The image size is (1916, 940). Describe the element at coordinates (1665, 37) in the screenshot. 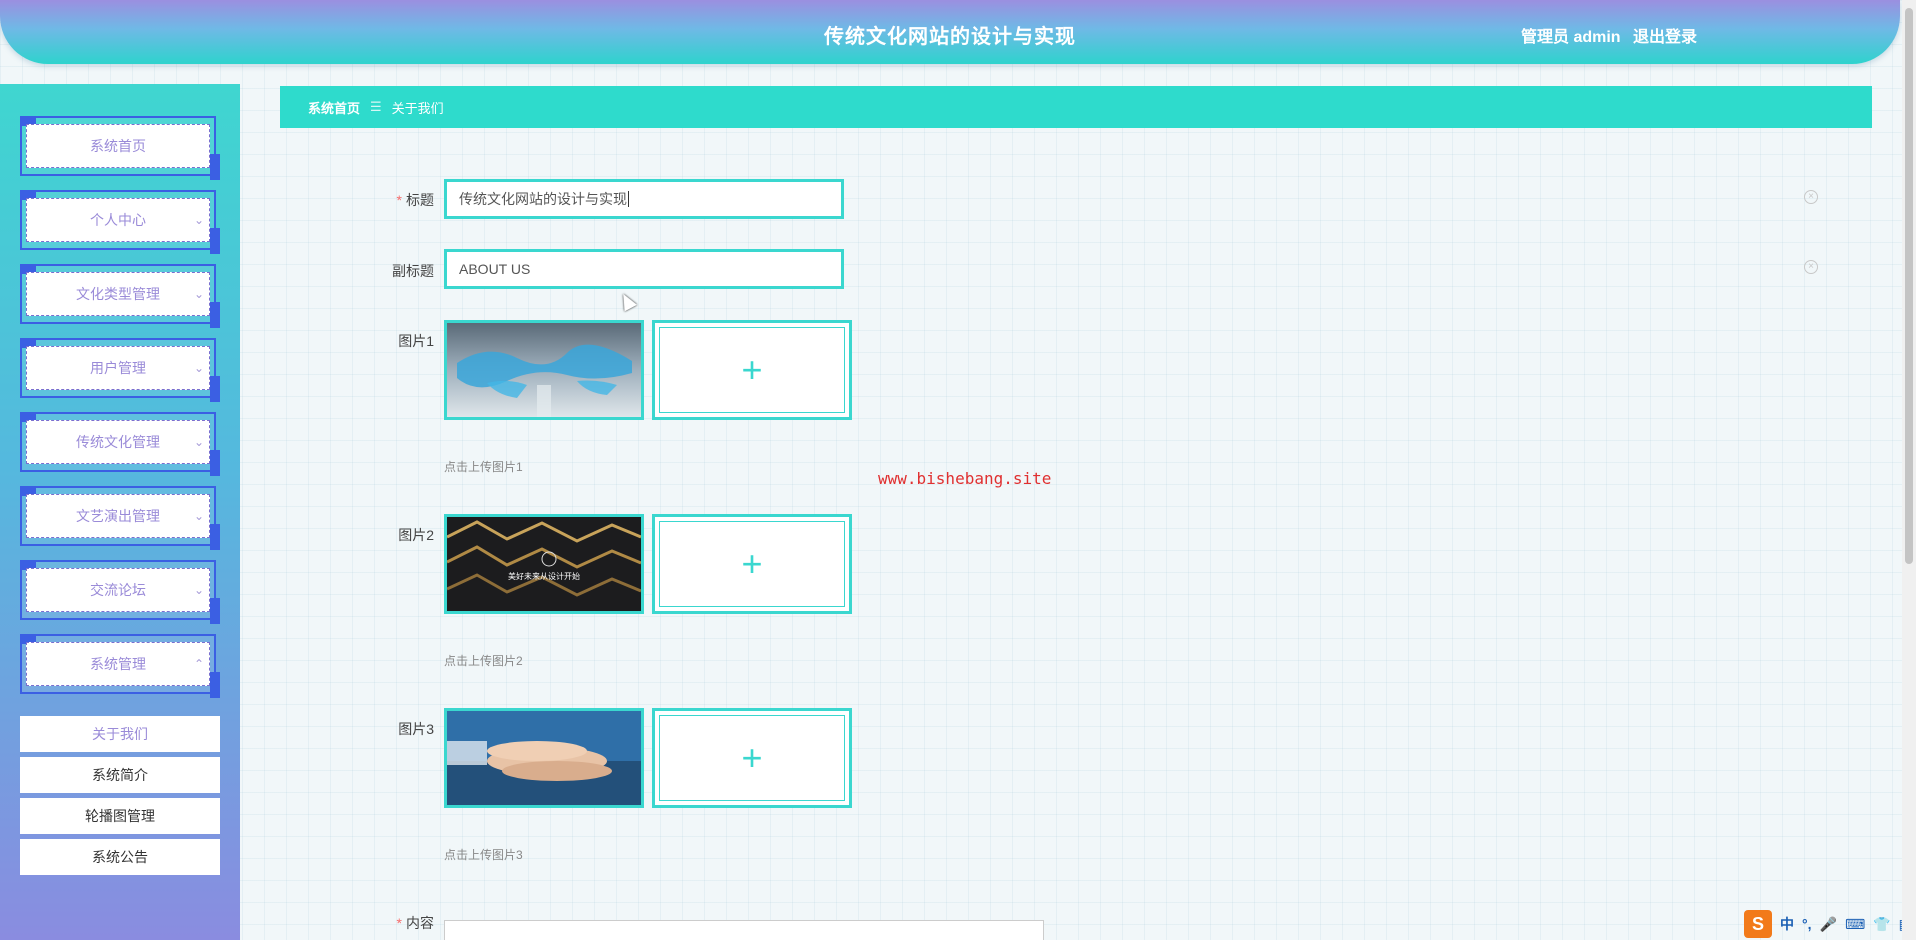

I see `logout-button: 退出登录` at that location.